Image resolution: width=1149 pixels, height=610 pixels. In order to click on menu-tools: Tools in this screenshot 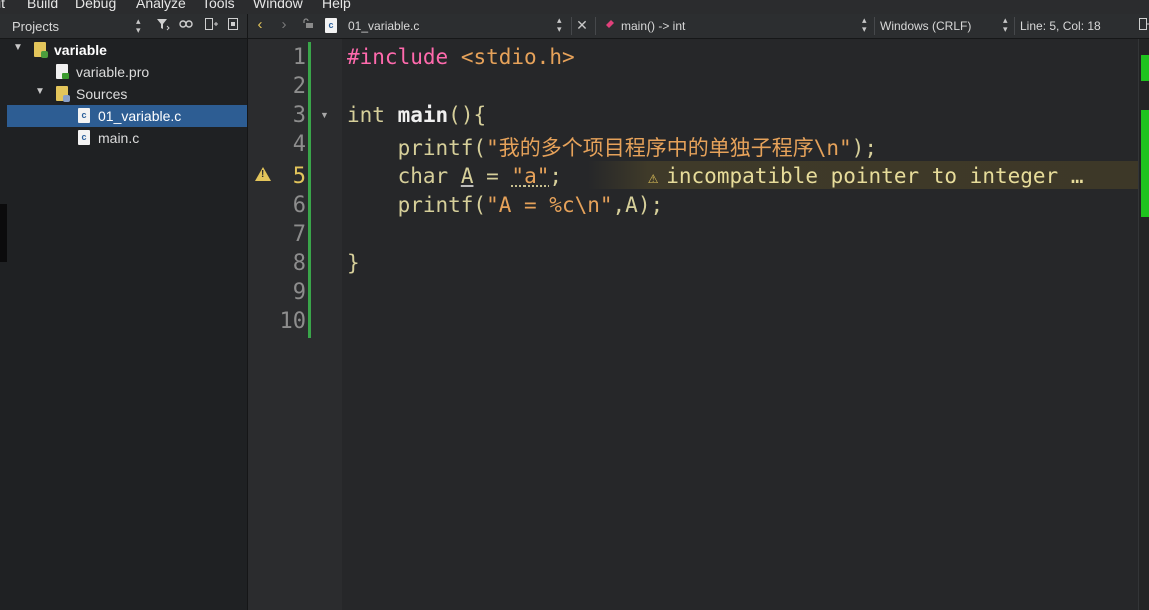, I will do `click(218, 5)`.